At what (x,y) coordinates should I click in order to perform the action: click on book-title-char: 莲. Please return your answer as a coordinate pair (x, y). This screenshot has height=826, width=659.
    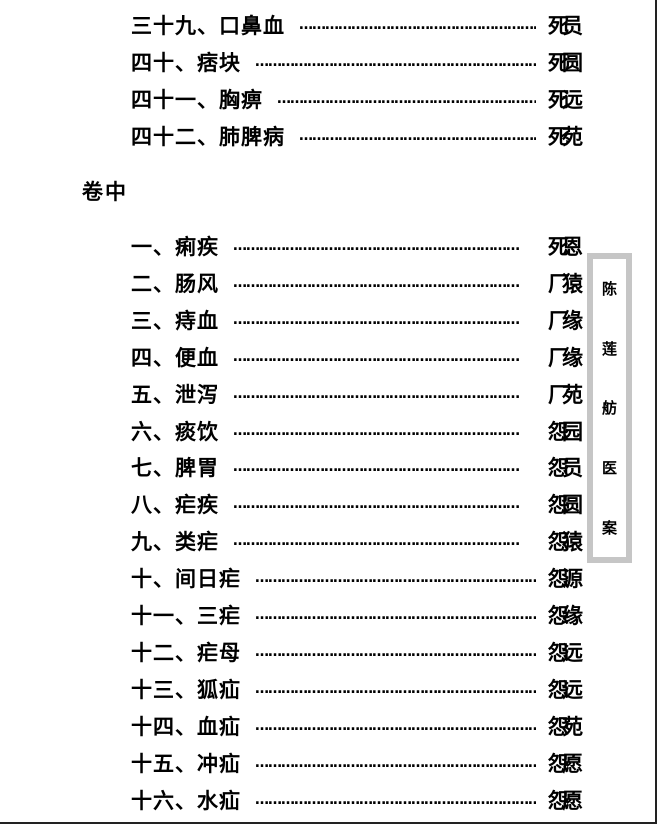
    Looking at the image, I should click on (609, 348).